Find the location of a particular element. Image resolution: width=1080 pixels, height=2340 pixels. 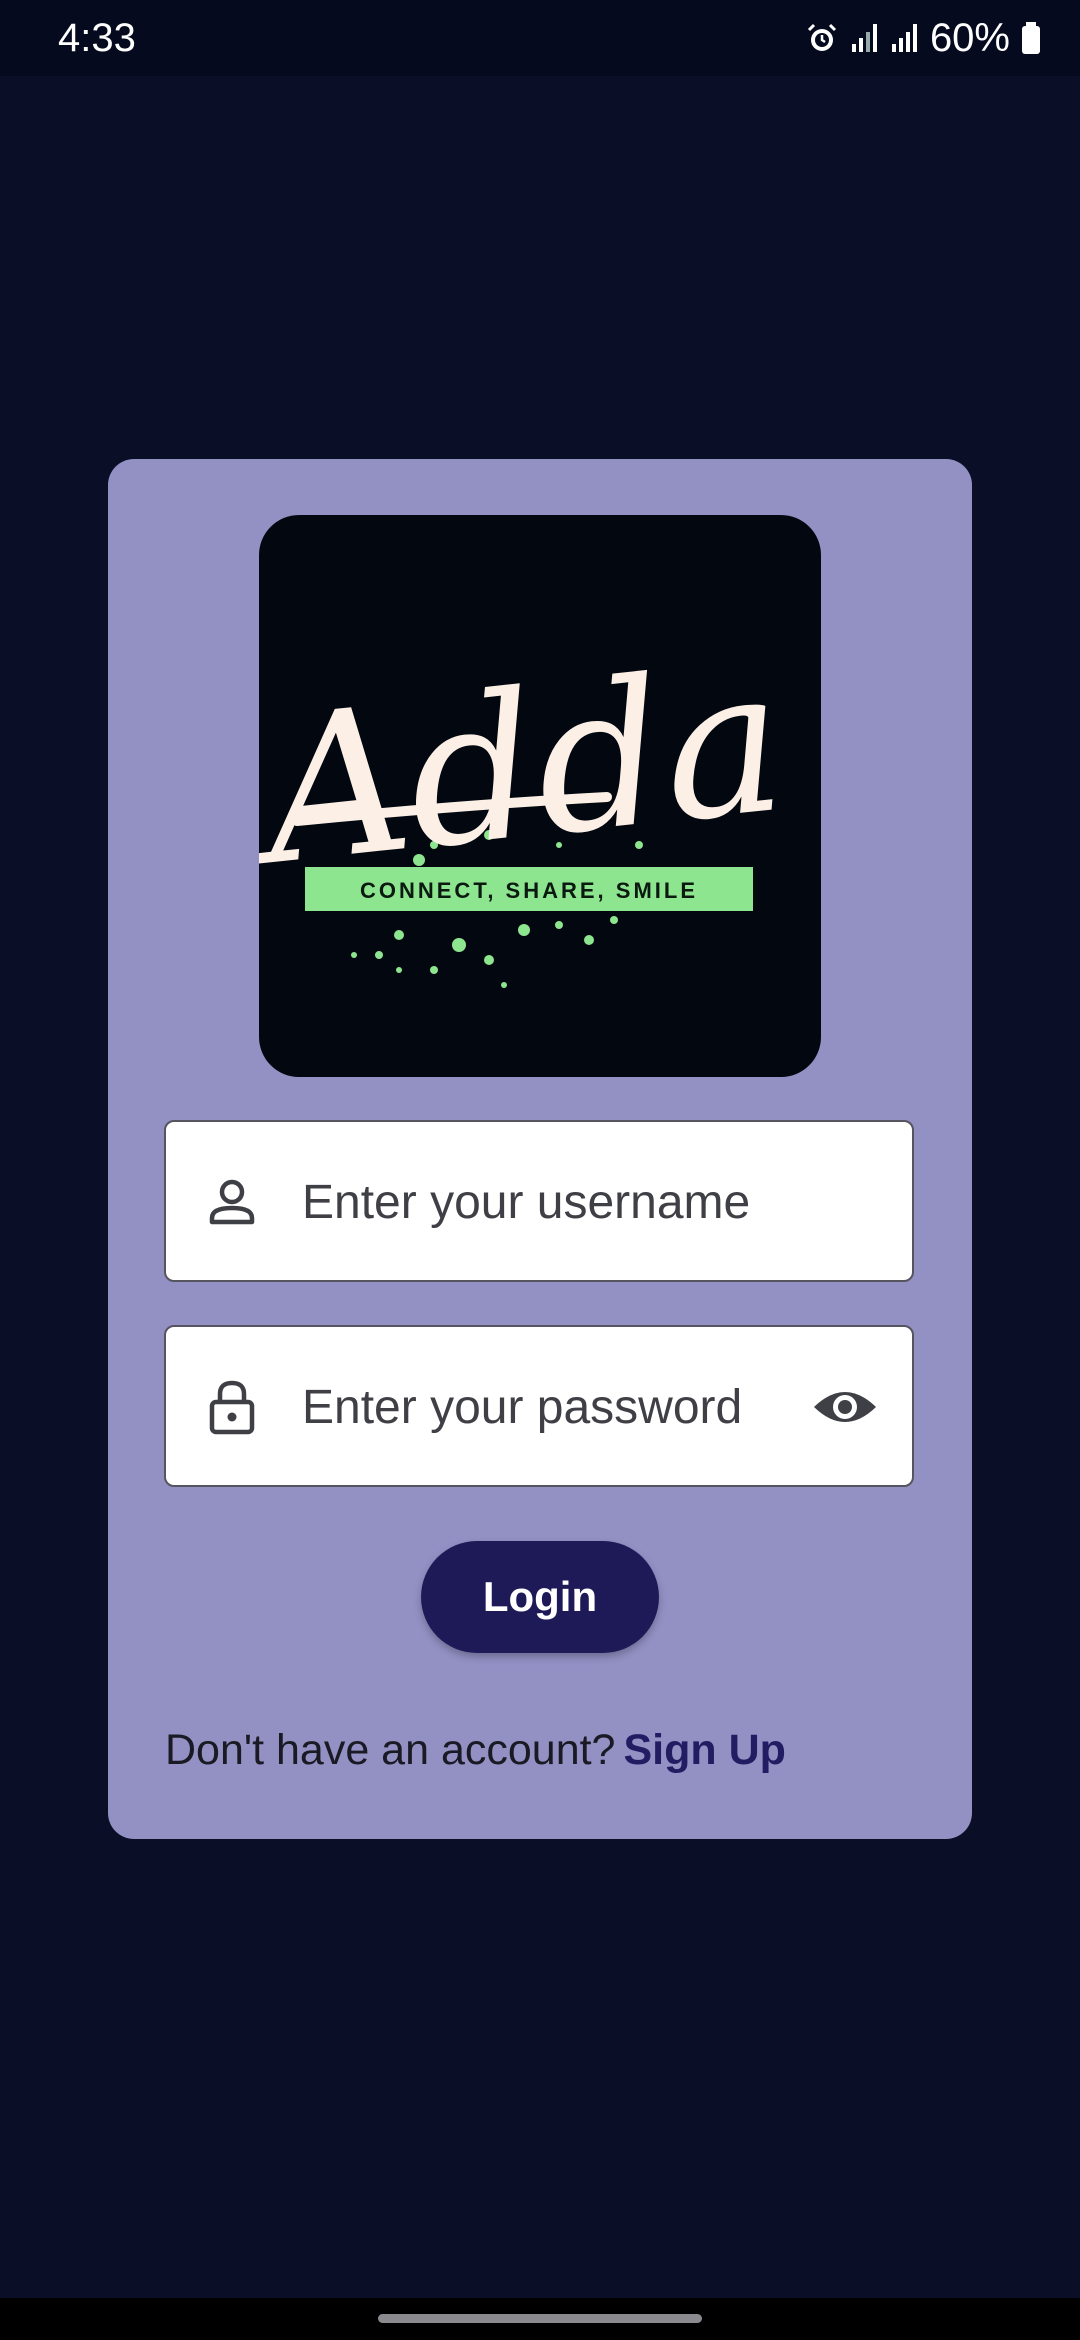

login-button: Login is located at coordinates (540, 1597).